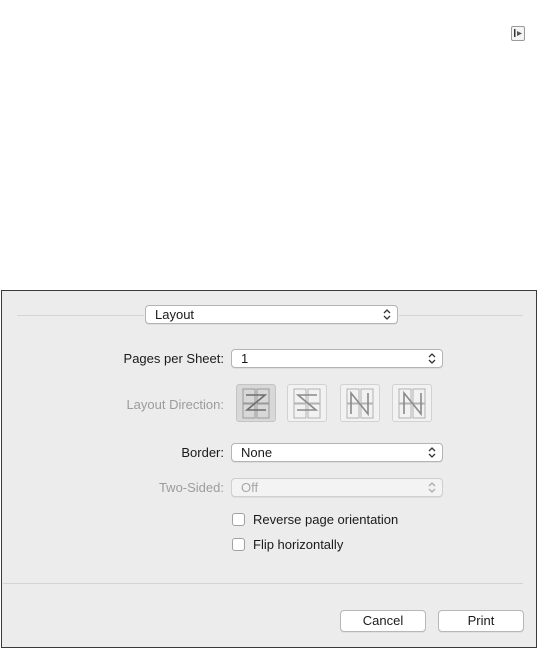 The width and height of the screenshot is (538, 650). Describe the element at coordinates (481, 621) in the screenshot. I see `print-button: Print` at that location.